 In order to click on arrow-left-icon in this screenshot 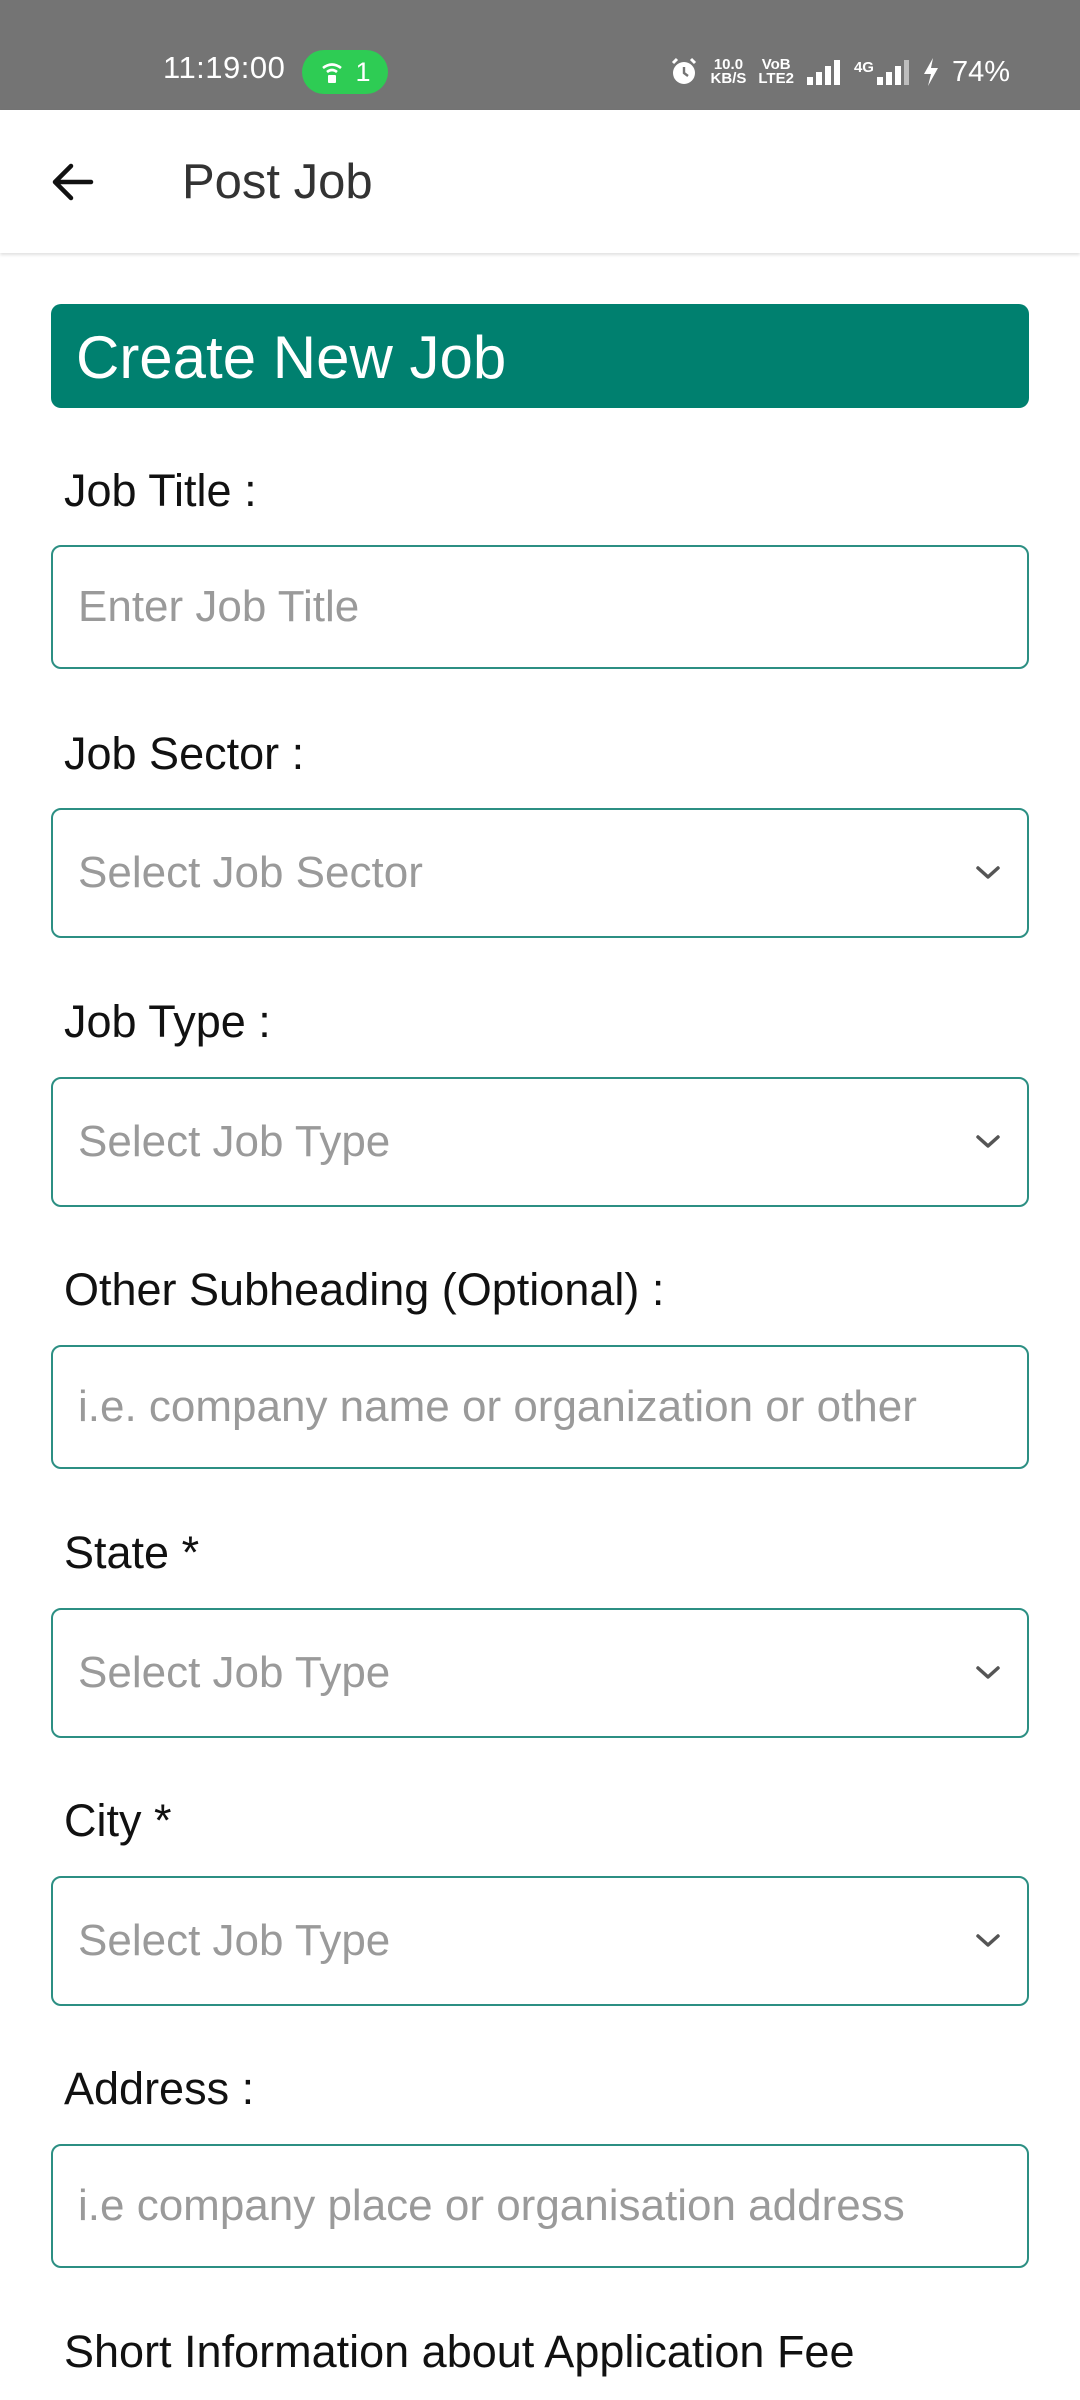, I will do `click(73, 182)`.